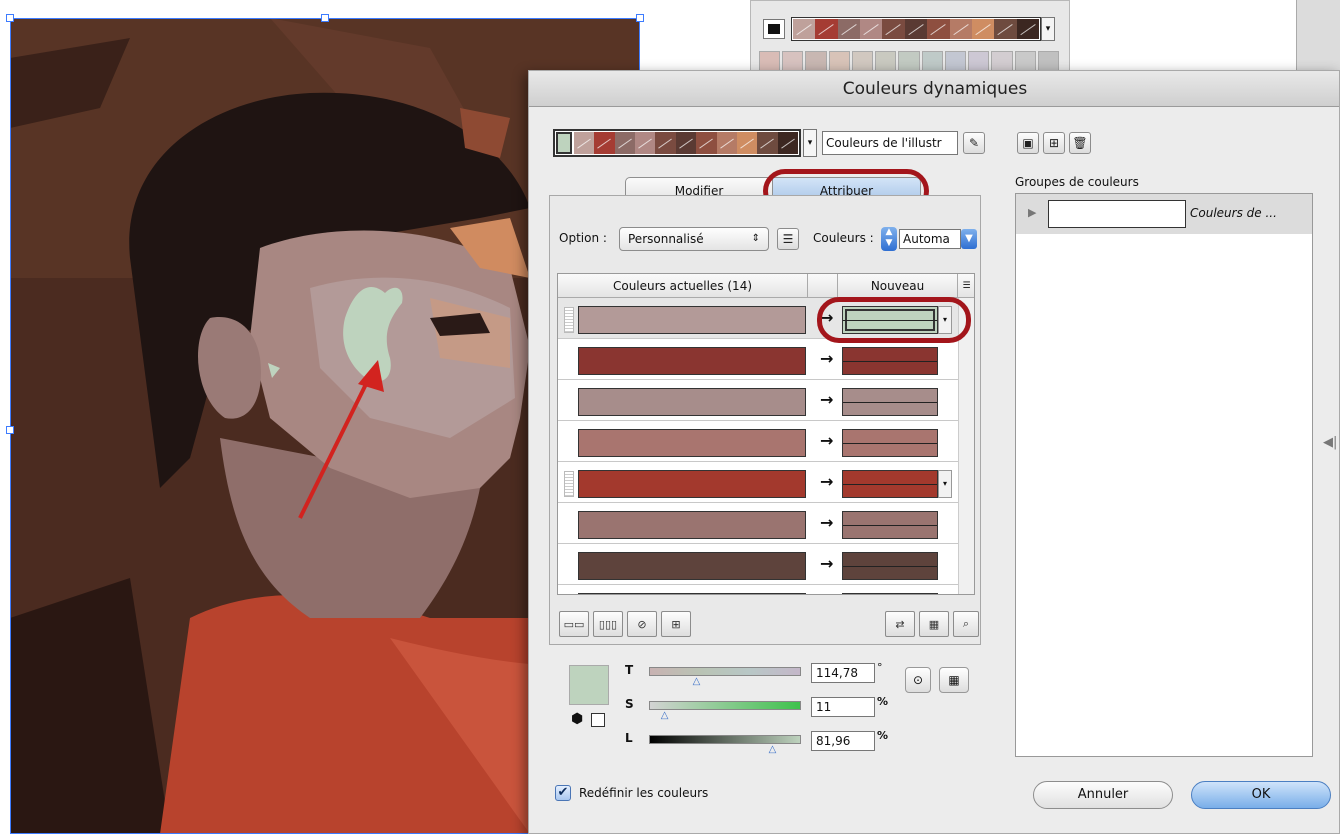  I want to click on column-menu-icon: ☰, so click(966, 286).